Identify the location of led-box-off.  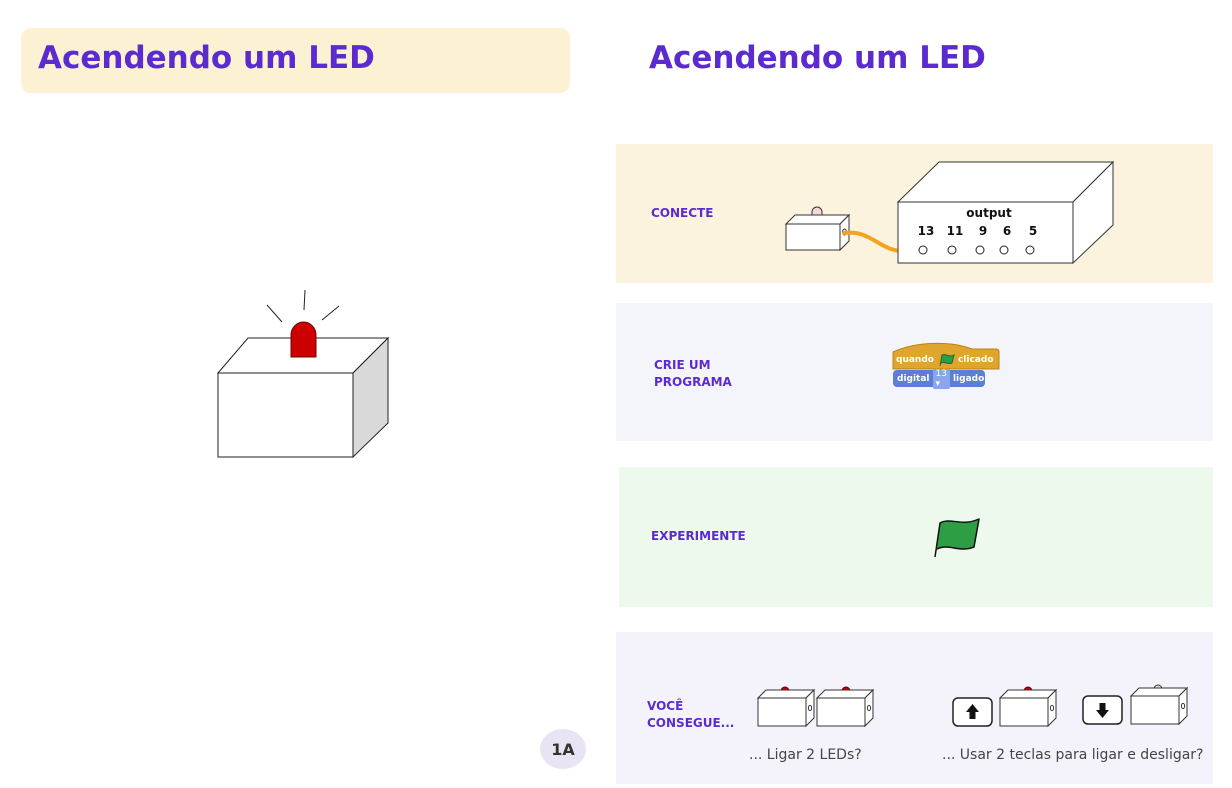
(1159, 705).